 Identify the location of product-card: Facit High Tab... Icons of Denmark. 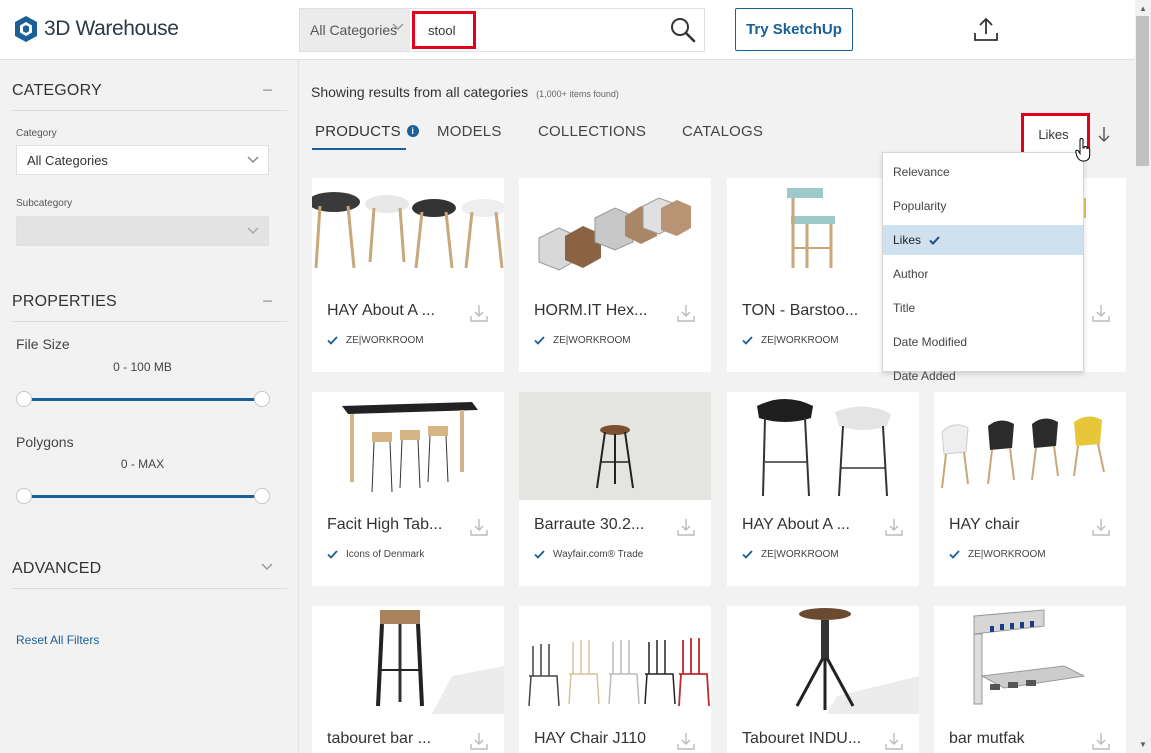
(408, 489).